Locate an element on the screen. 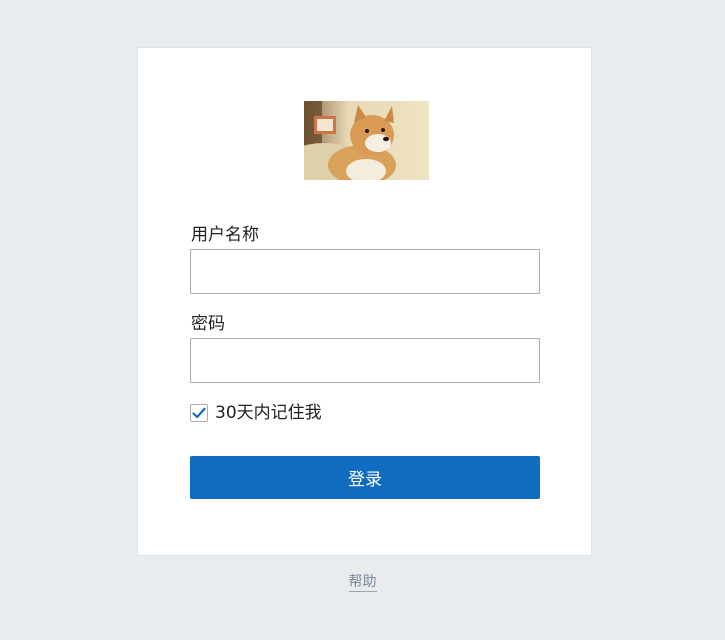 Image resolution: width=725 pixels, height=640 pixels. checkmark-icon is located at coordinates (199, 413).